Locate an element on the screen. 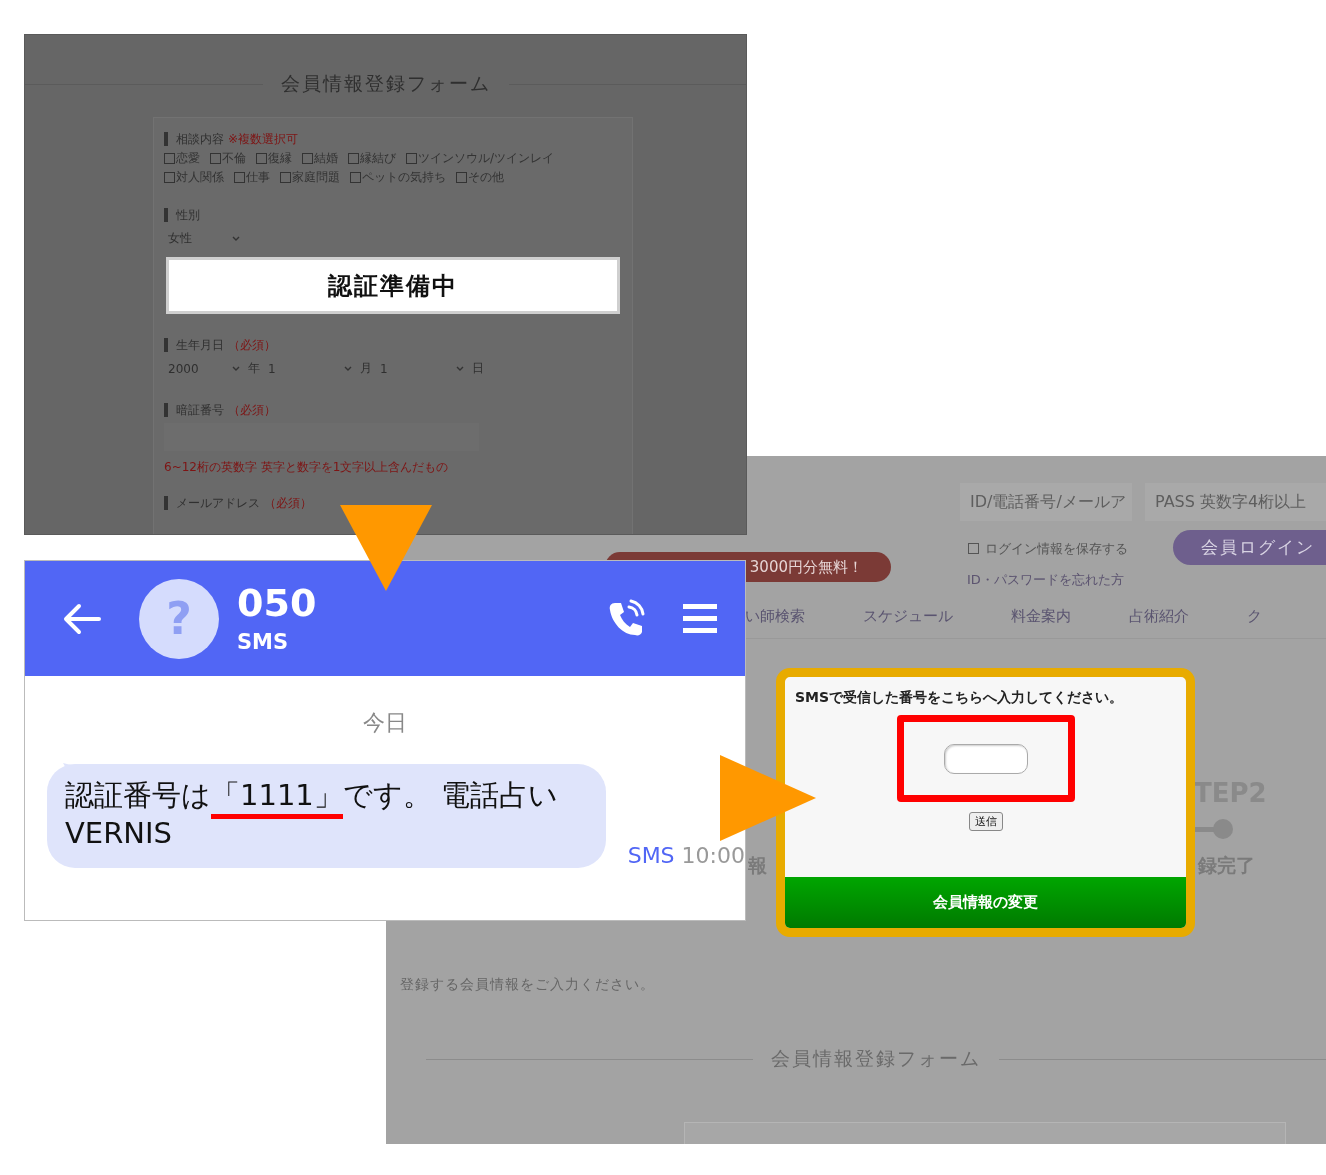  menu-icon is located at coordinates (700, 618).